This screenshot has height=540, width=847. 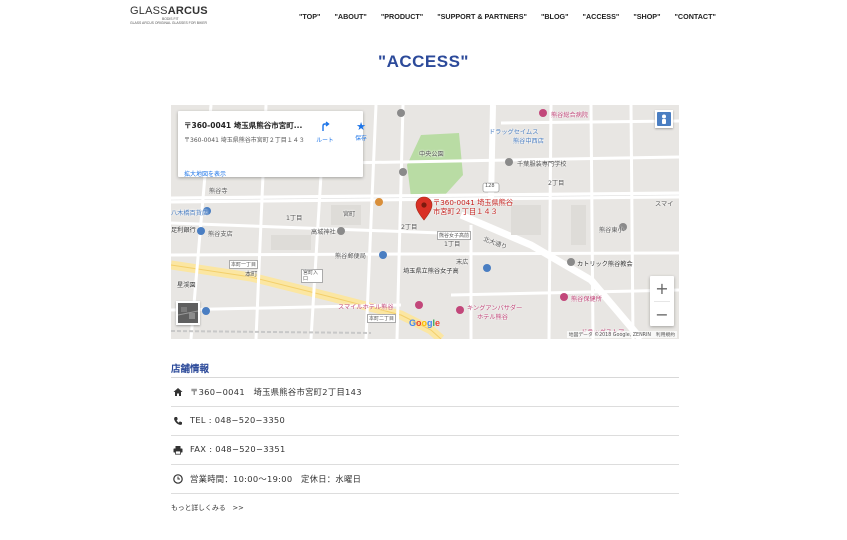 I want to click on map-label-health: 熊谷保健所, so click(x=586, y=299).